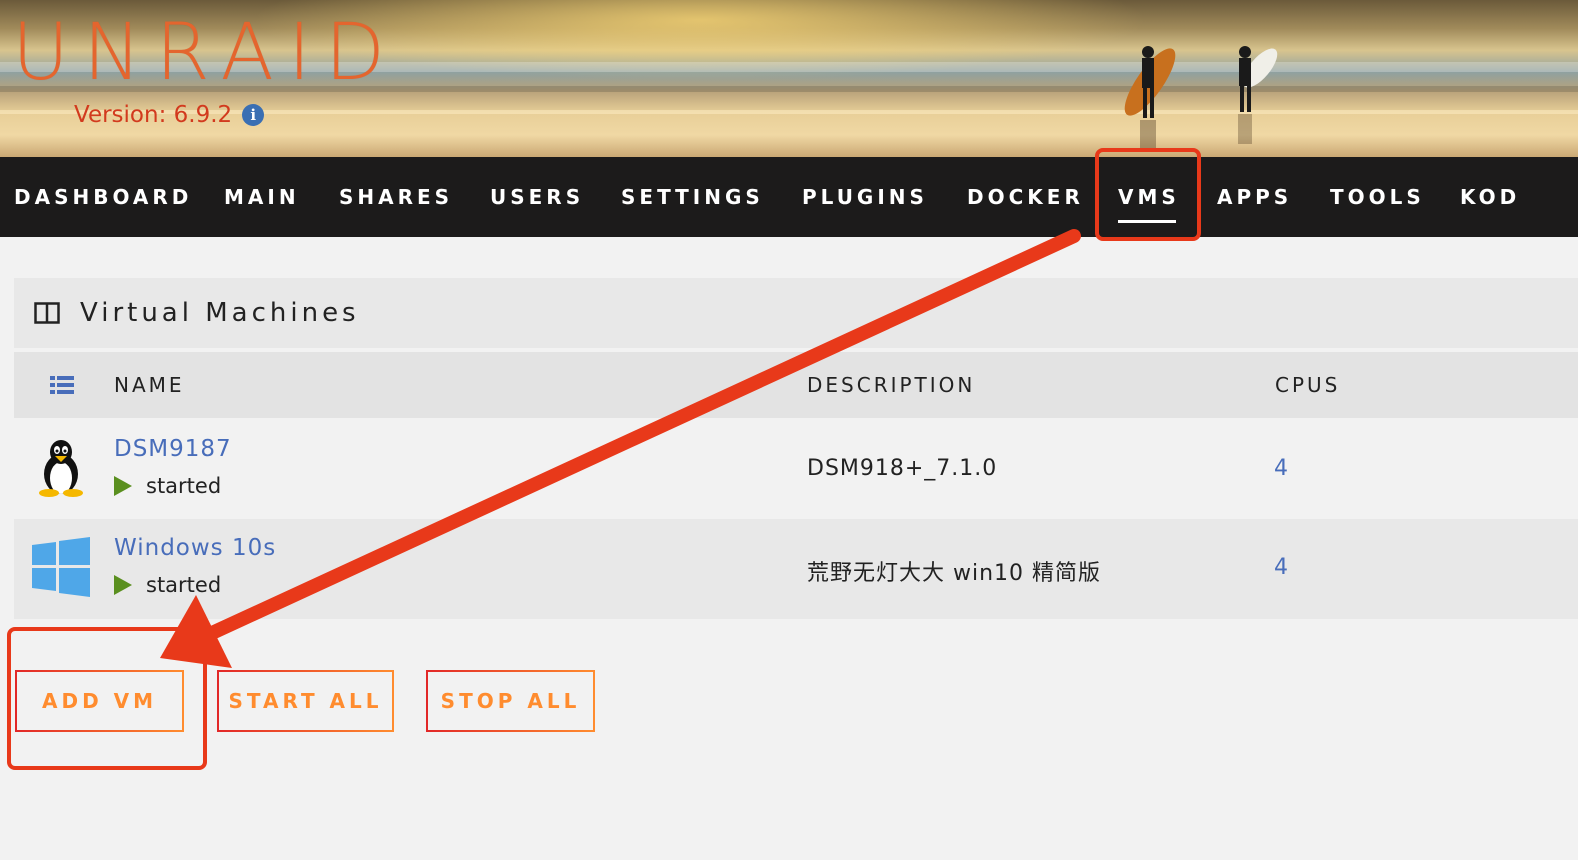  What do you see at coordinates (61, 468) in the screenshot?
I see `linux-tux-icon` at bounding box center [61, 468].